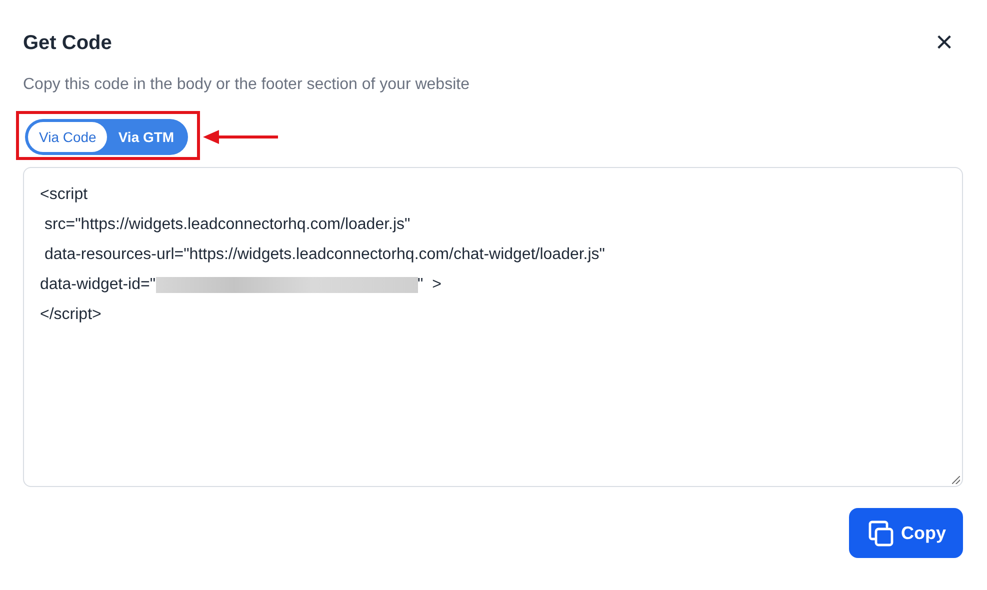 The width and height of the screenshot is (987, 590). Describe the element at coordinates (67, 43) in the screenshot. I see `dialog-title: Get Code` at that location.